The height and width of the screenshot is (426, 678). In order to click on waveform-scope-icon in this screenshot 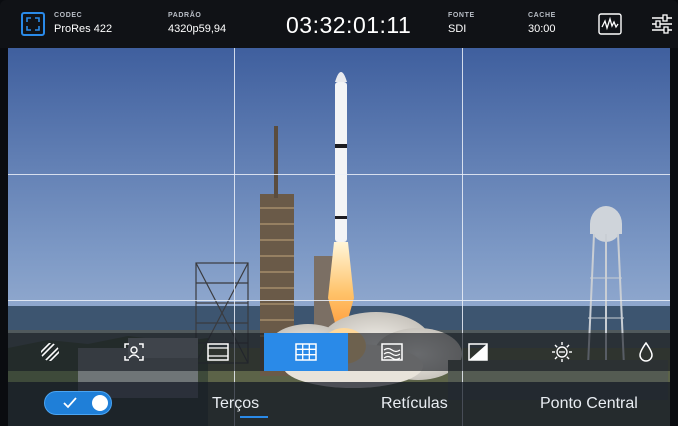, I will do `click(610, 24)`.